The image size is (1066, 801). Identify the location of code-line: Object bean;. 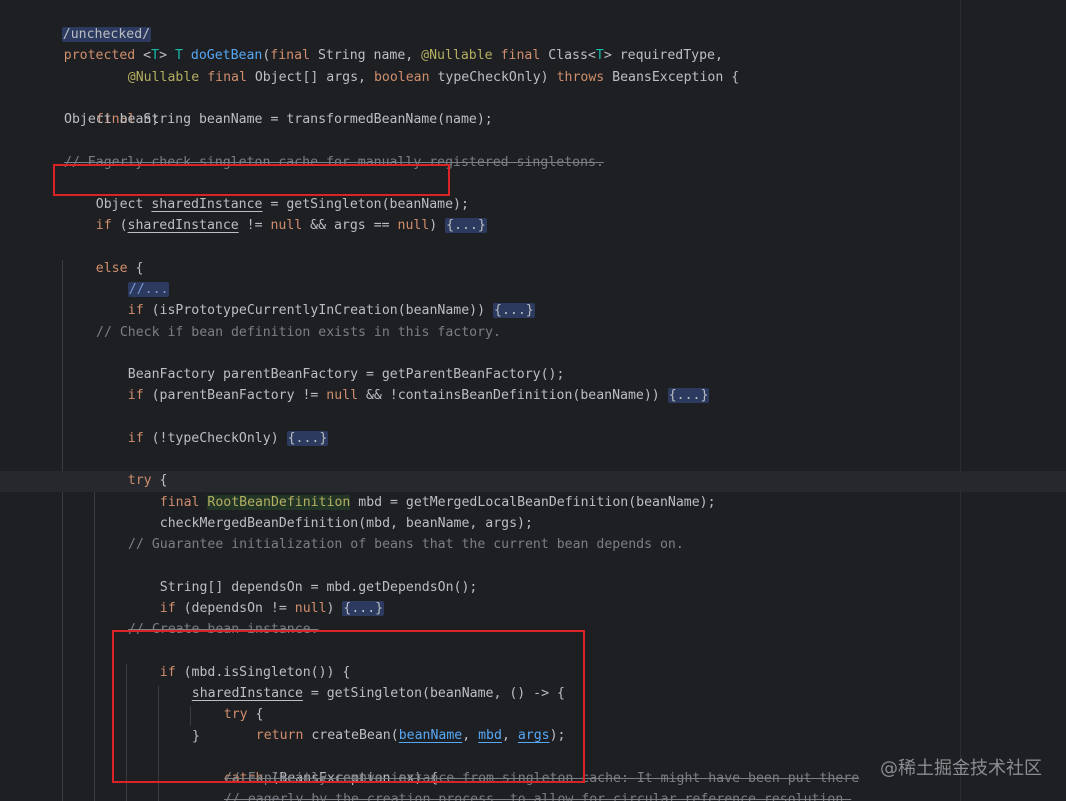
(111, 119).